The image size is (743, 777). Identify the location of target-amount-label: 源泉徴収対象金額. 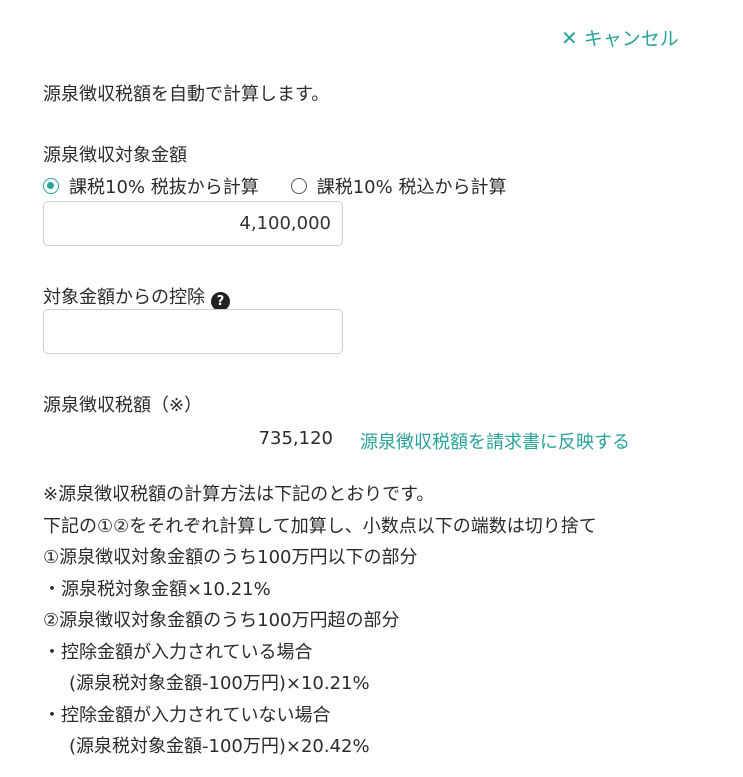
(115, 155).